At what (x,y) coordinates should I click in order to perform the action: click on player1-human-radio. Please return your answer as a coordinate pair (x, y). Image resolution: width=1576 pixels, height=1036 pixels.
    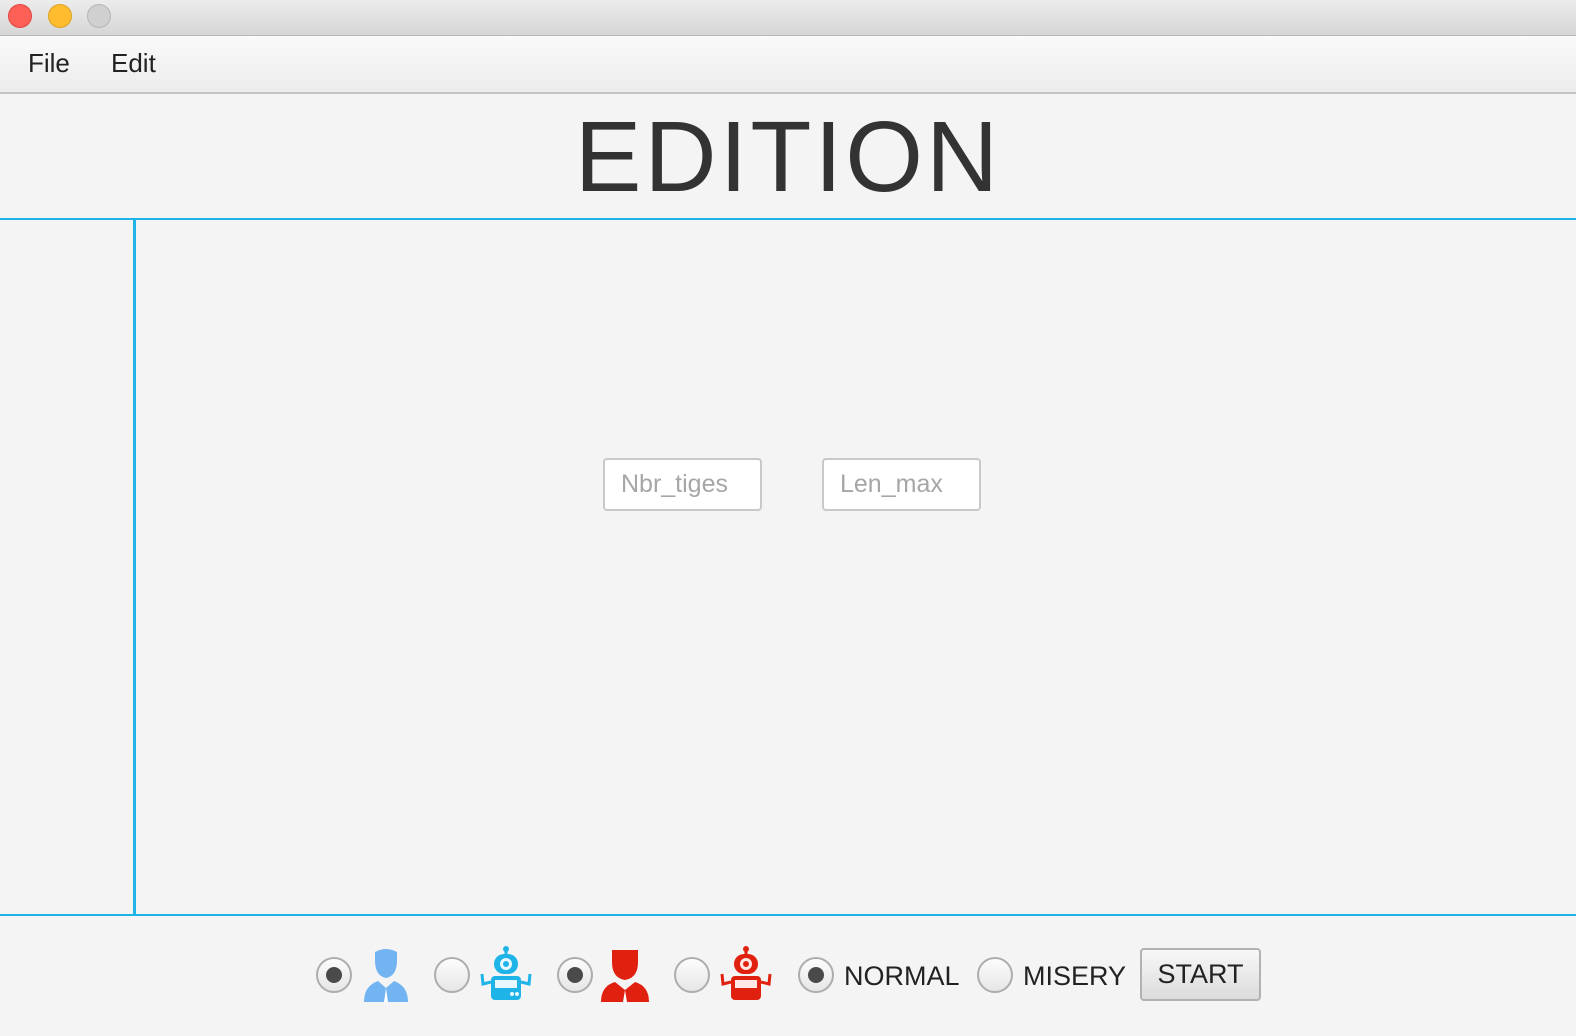
    Looking at the image, I should click on (334, 975).